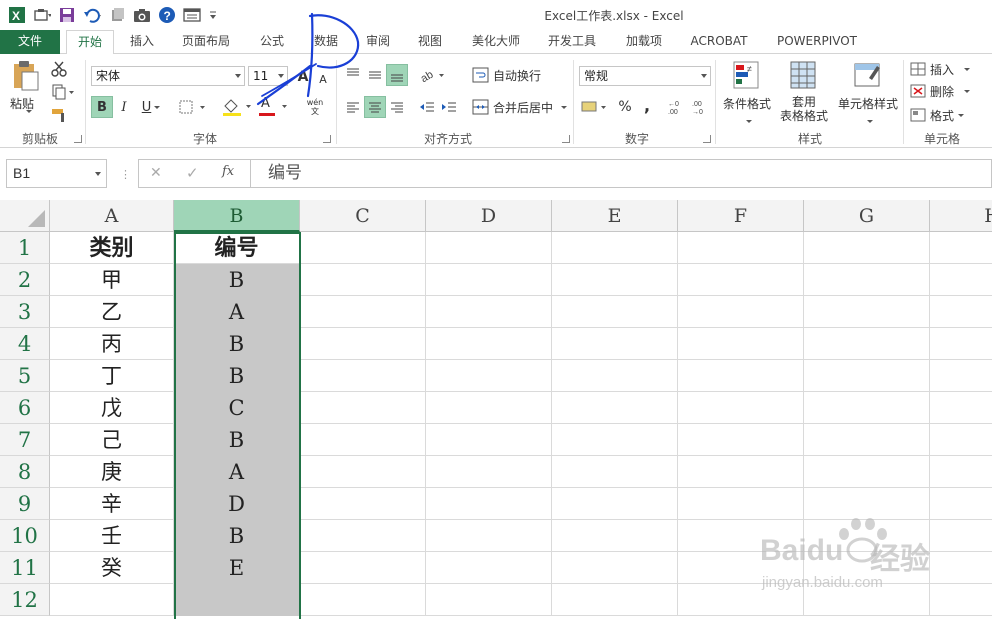 Image resolution: width=992 pixels, height=619 pixels. Describe the element at coordinates (489, 216) in the screenshot. I see `column-header-d: D` at that location.